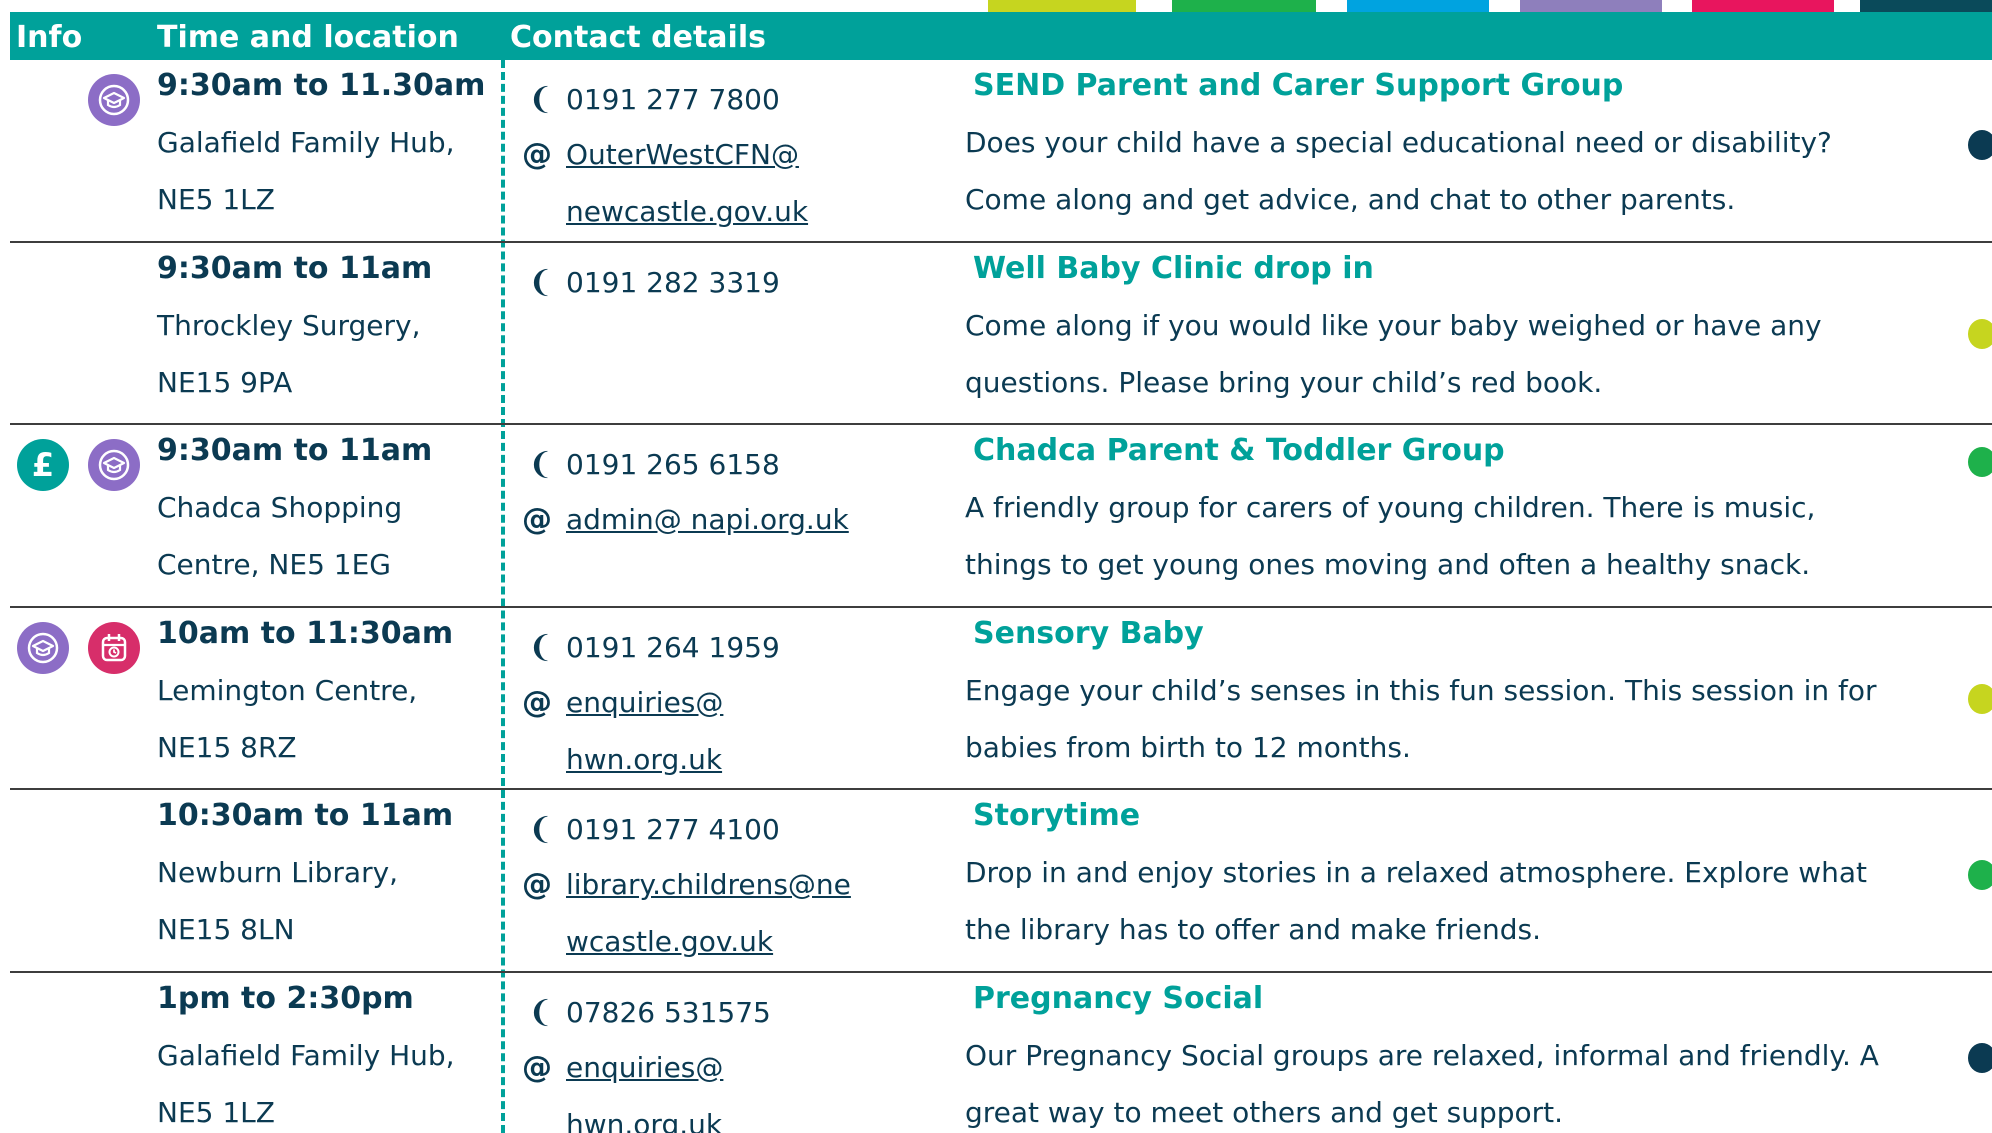 The height and width of the screenshot is (1133, 1992). I want to click on phone-line: ❨ 0191 277 4100, so click(742, 830).